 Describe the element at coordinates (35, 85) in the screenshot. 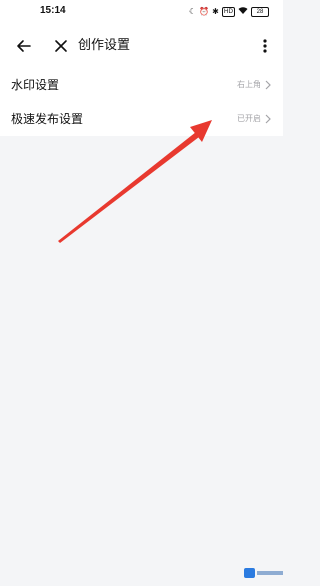

I see `setting-label: 水印设置` at that location.